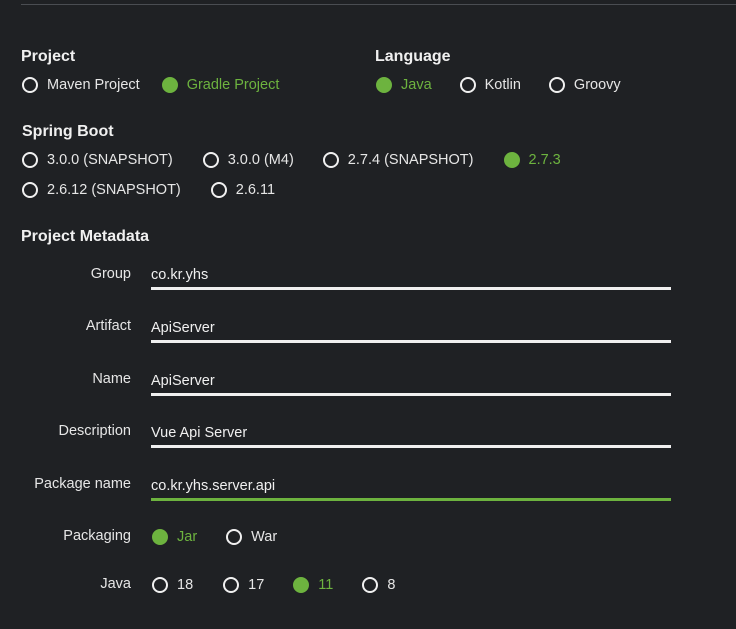  Describe the element at coordinates (94, 431) in the screenshot. I see `description-label: Description` at that location.